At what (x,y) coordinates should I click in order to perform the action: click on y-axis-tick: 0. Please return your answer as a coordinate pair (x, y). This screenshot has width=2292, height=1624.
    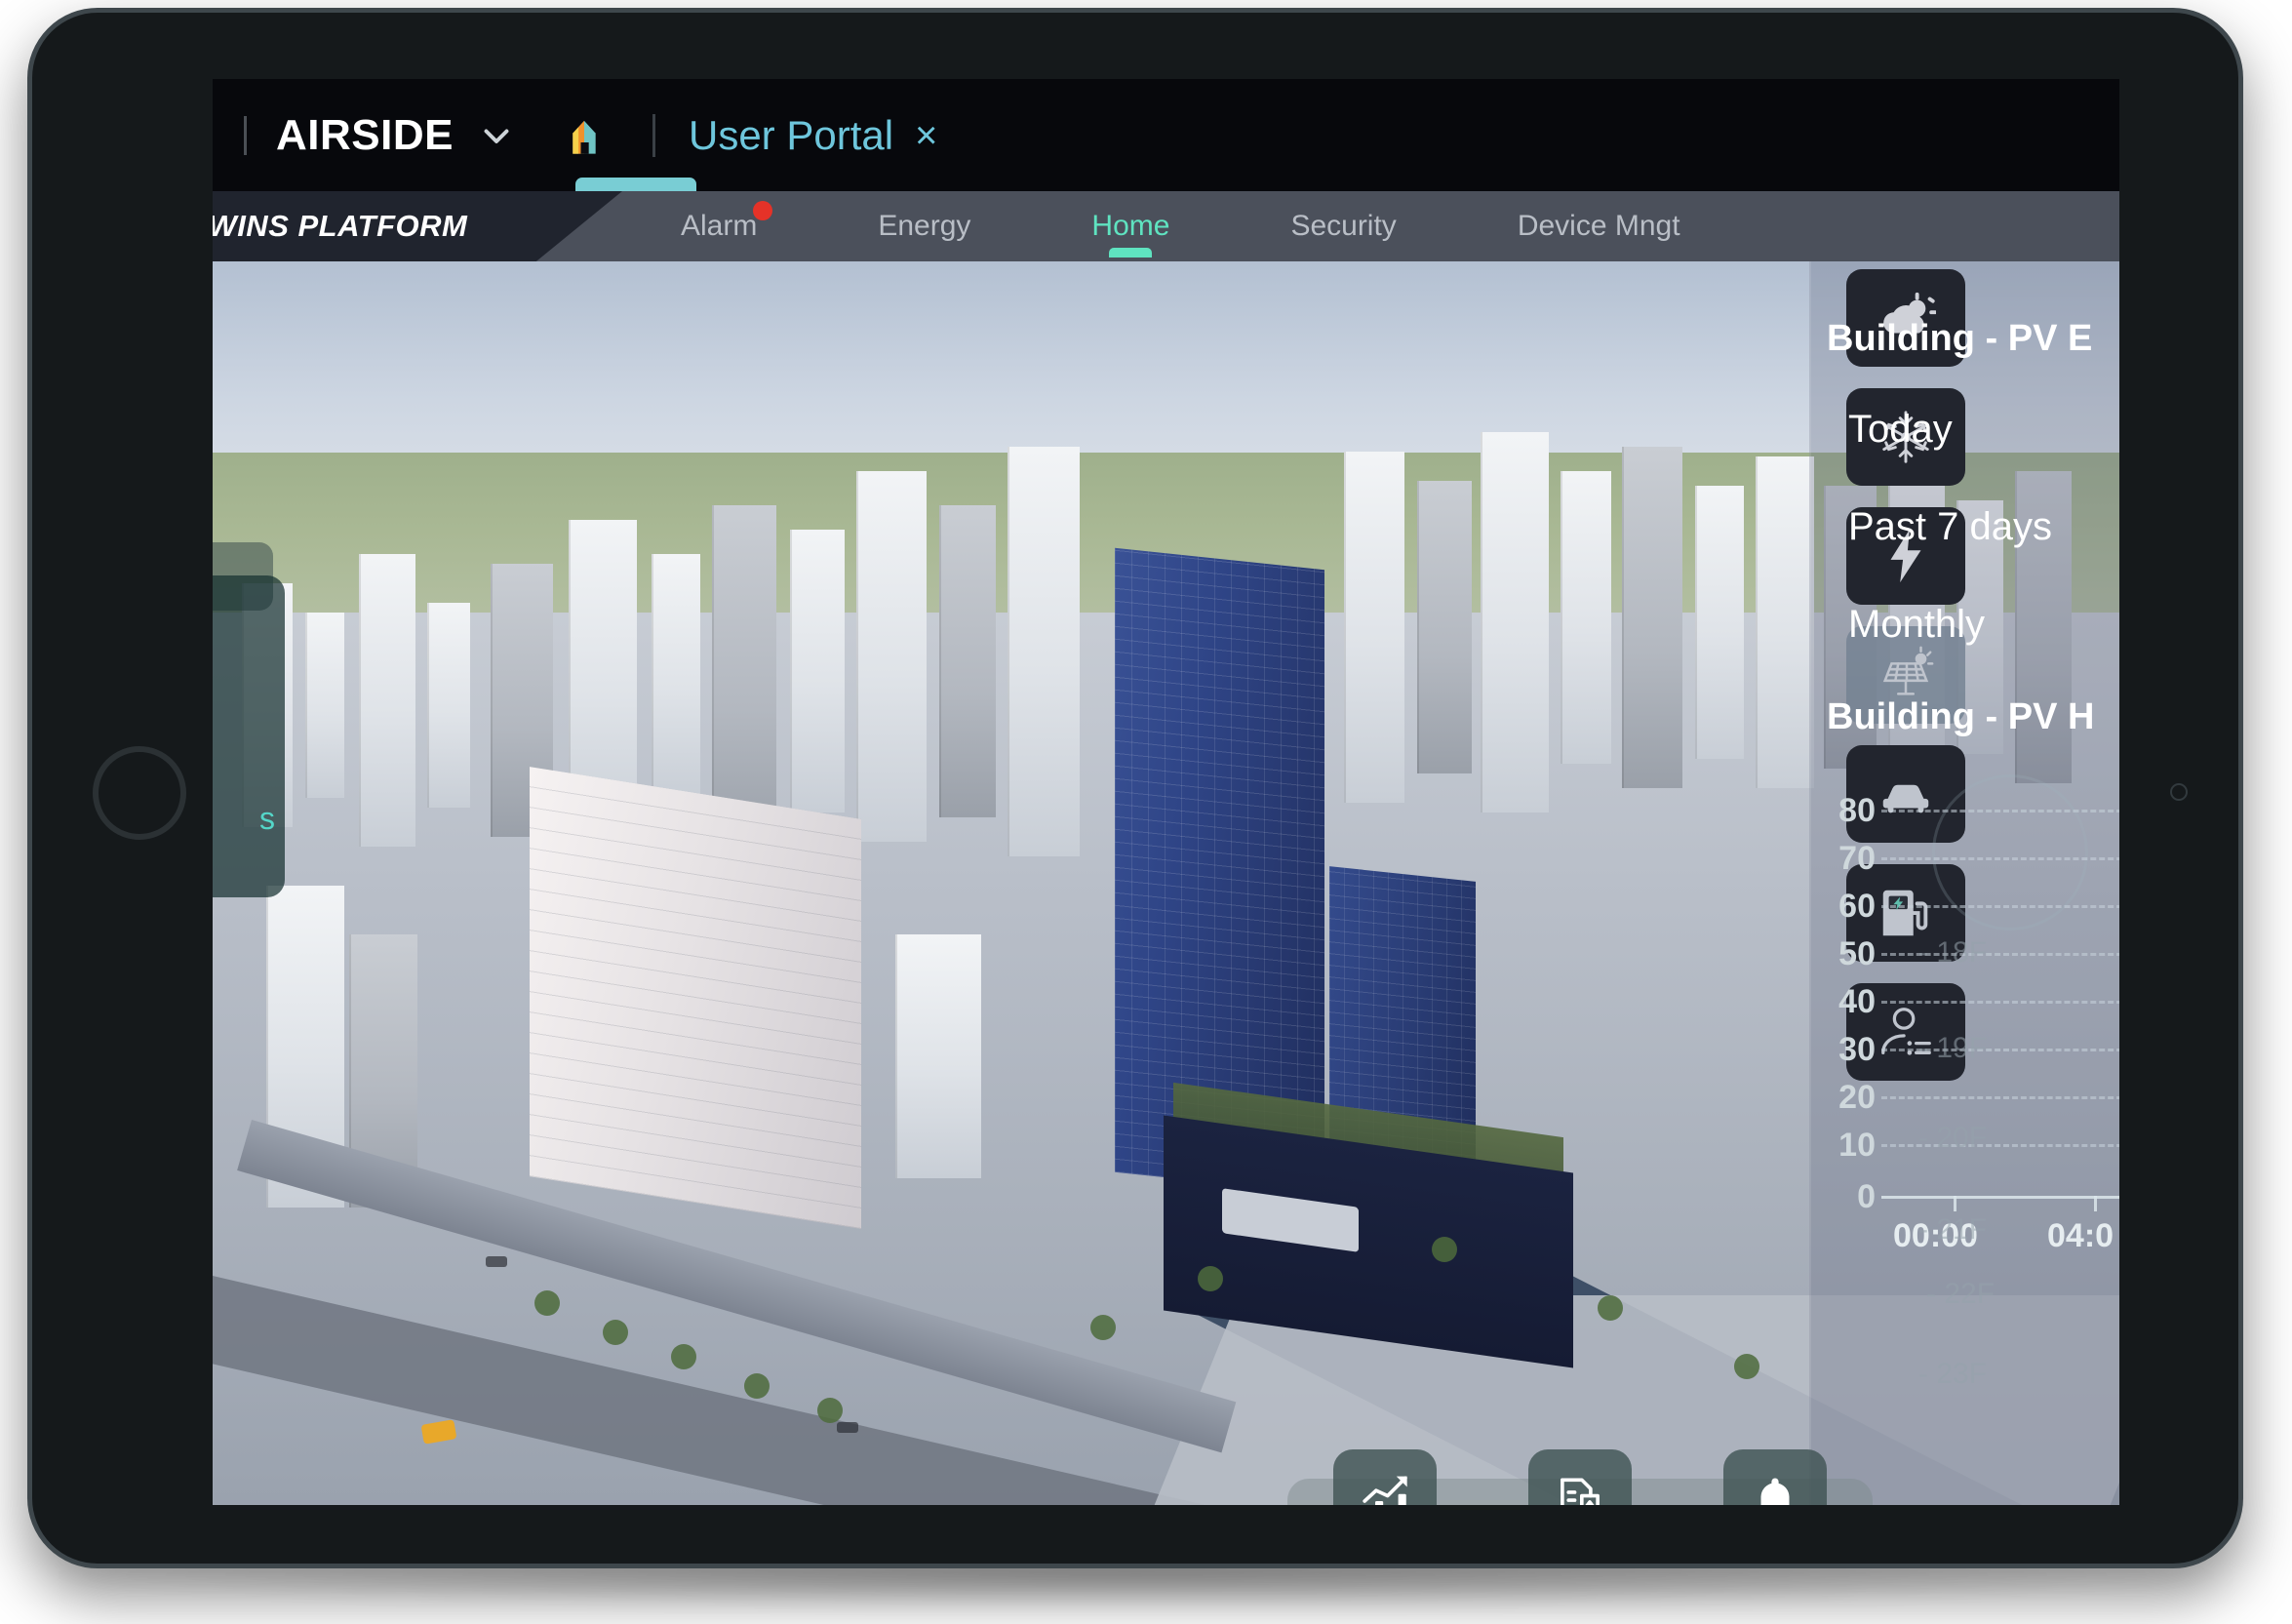
    Looking at the image, I should click on (1867, 1197).